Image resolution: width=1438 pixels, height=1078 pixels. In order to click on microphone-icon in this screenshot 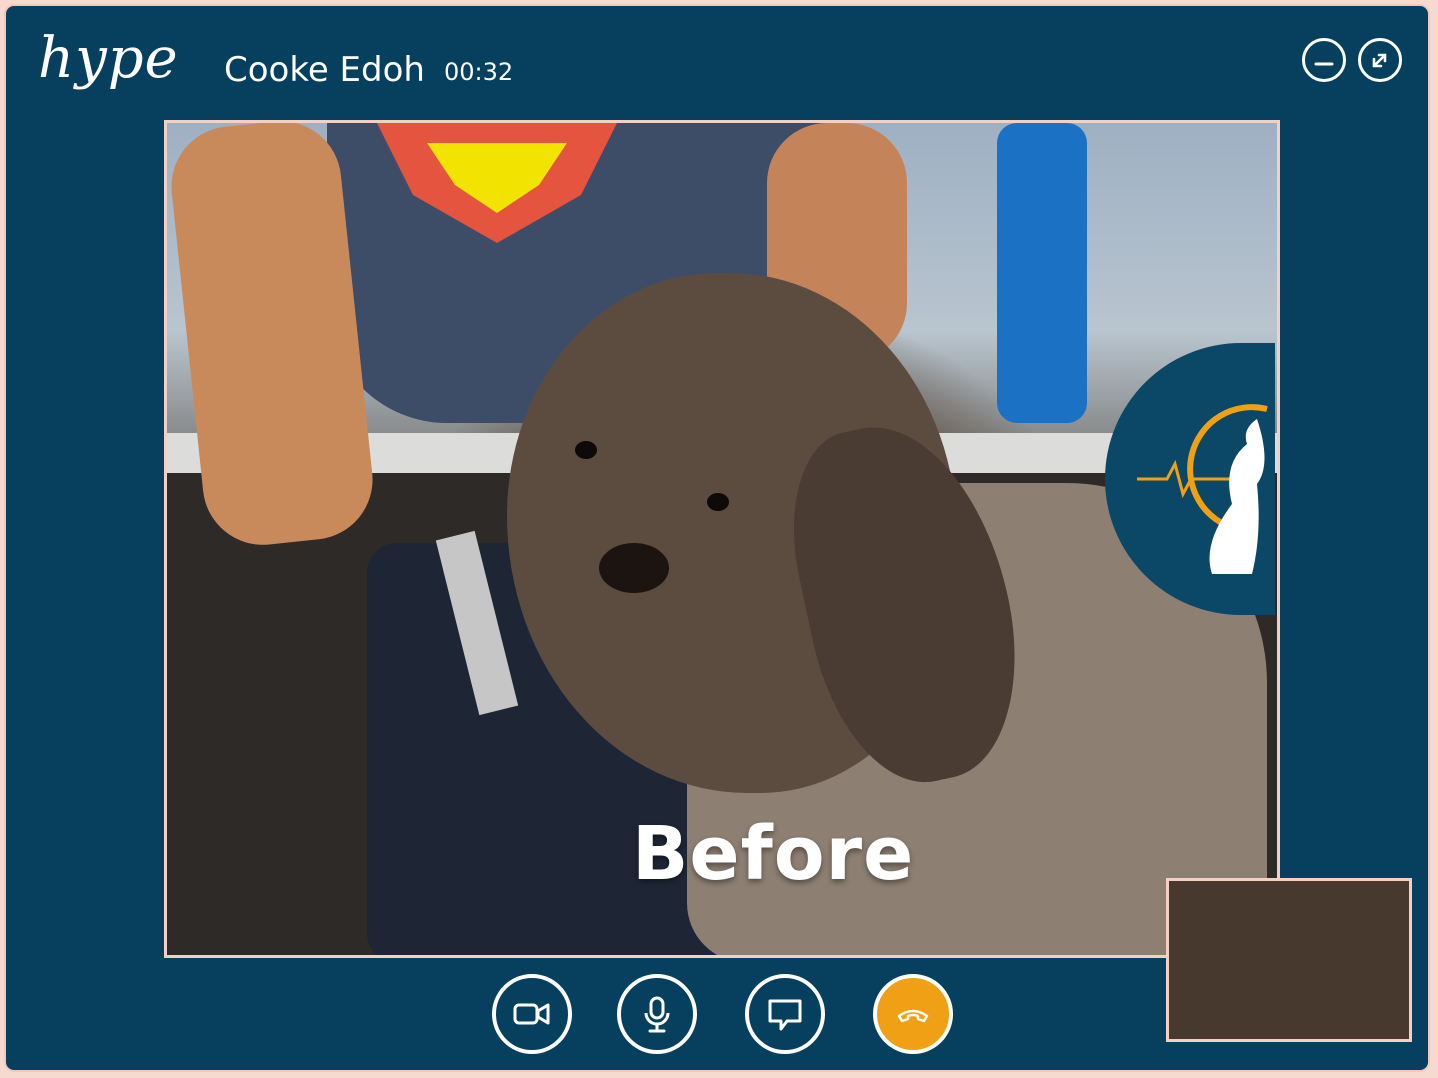, I will do `click(657, 1014)`.